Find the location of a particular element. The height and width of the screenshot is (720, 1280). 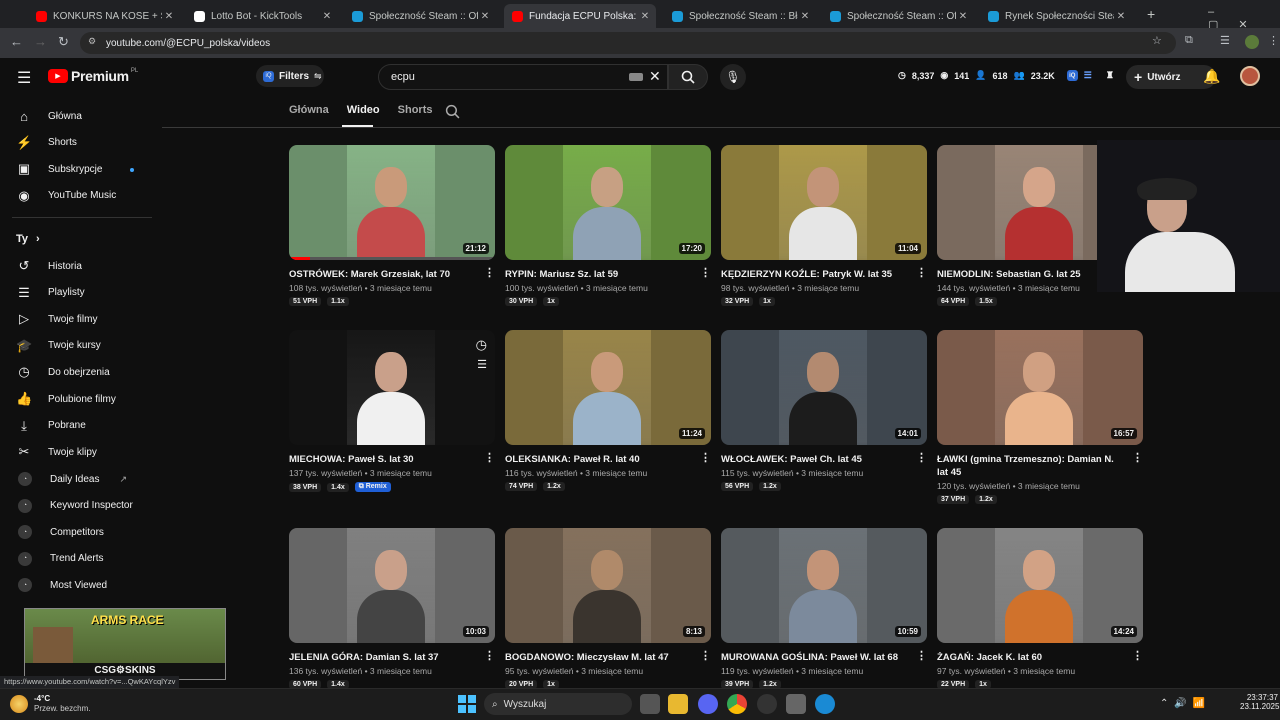

back-icon: ← is located at coordinates (16, 41).